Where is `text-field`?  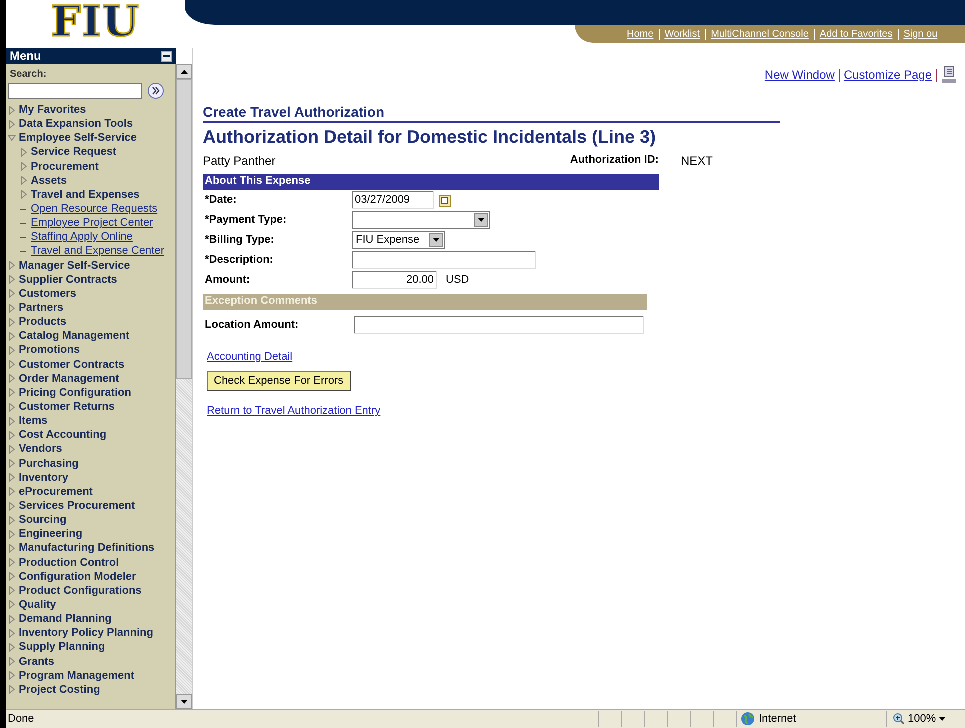
text-field is located at coordinates (444, 260).